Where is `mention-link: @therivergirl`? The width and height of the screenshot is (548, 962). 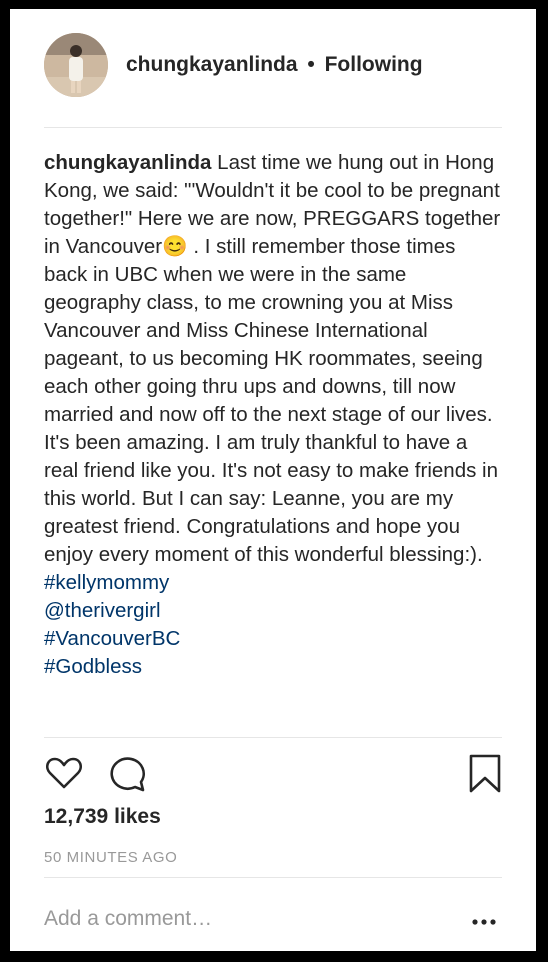 mention-link: @therivergirl is located at coordinates (102, 610).